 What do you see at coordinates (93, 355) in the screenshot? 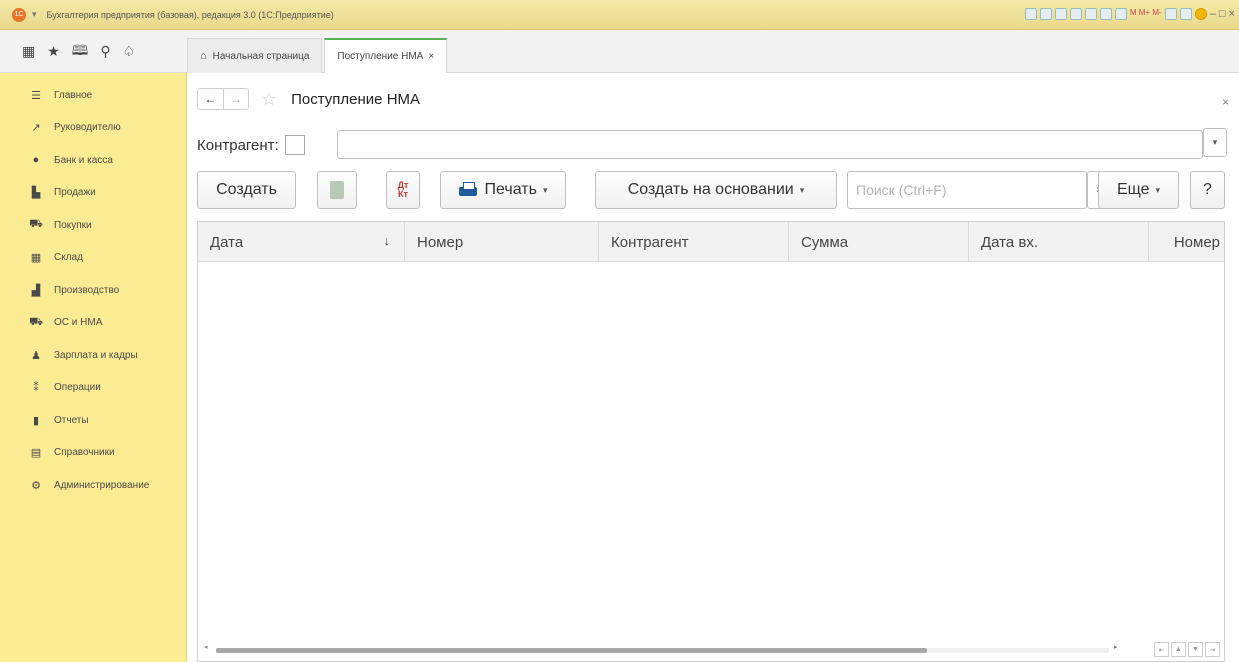
I see `sidebar-item: ♟ Зарплата и кадры` at bounding box center [93, 355].